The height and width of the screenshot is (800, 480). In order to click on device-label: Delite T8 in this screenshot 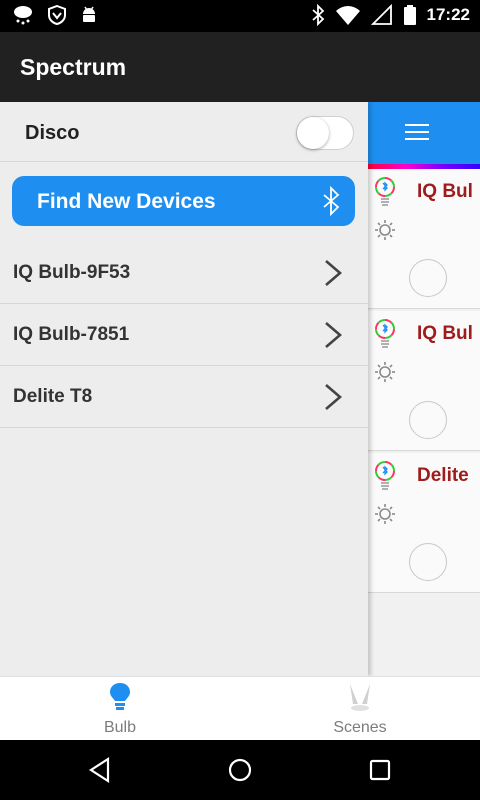, I will do `click(53, 396)`.